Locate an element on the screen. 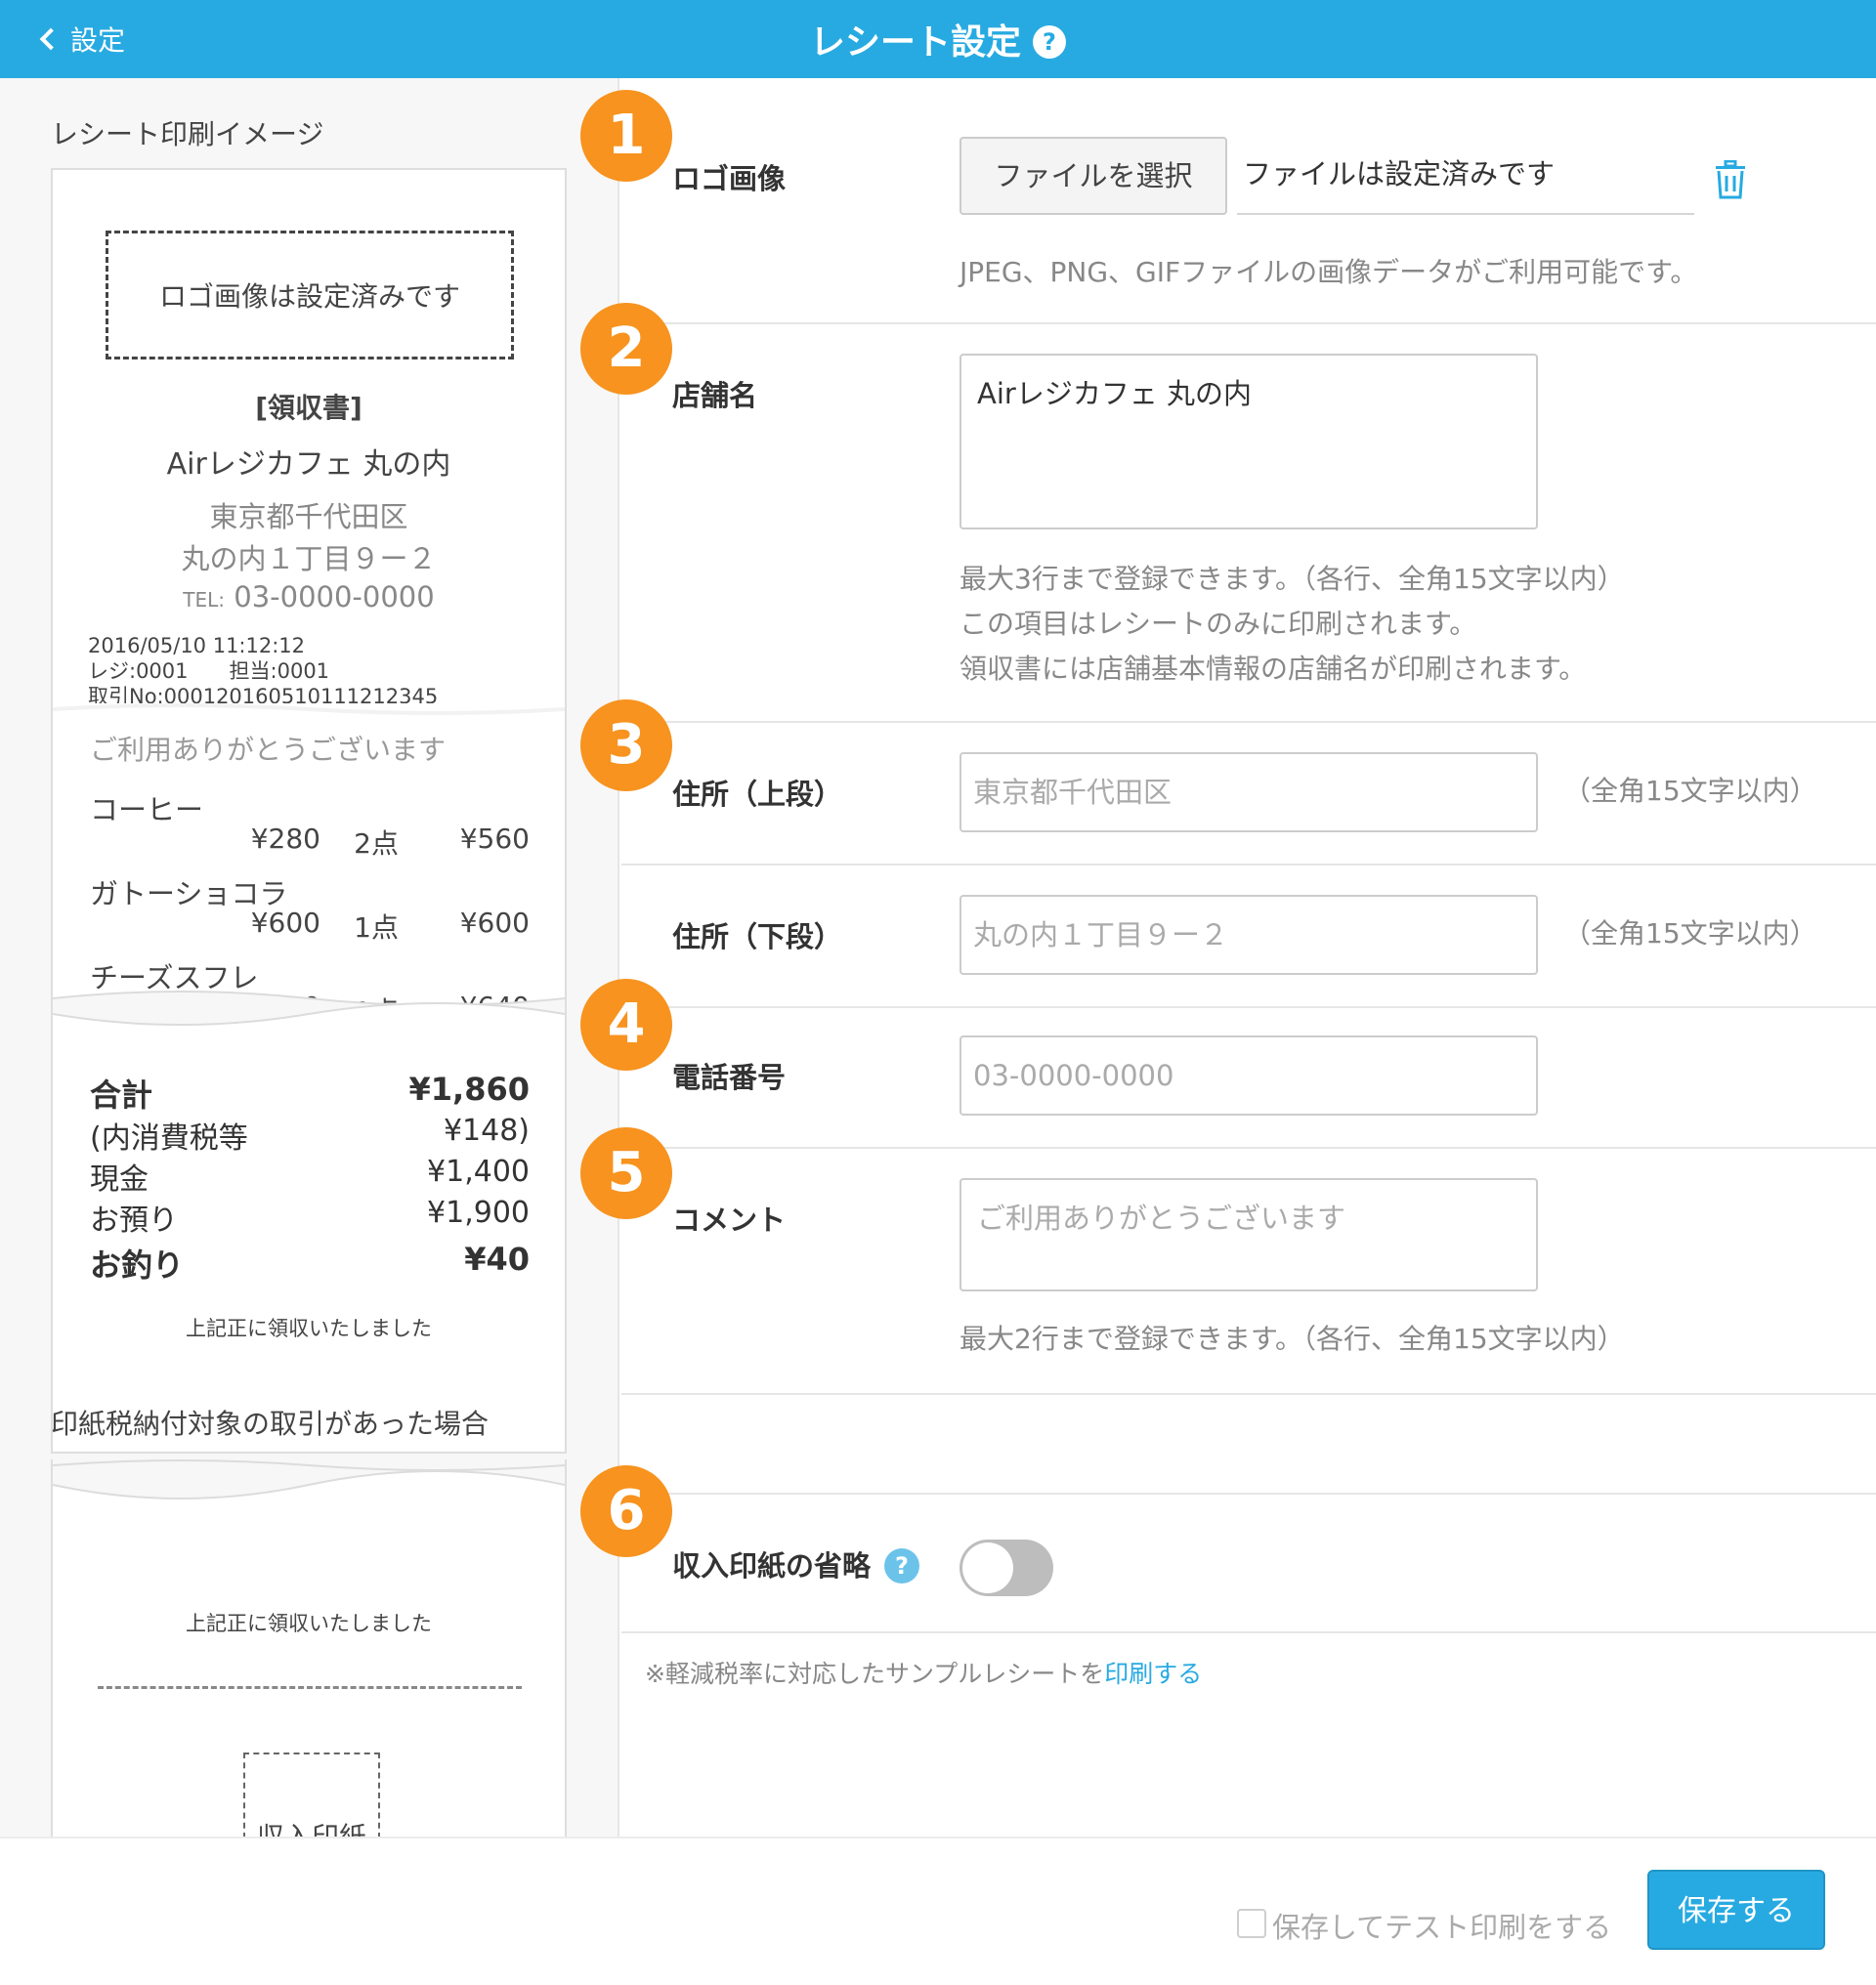 The width and height of the screenshot is (1876, 1985). address-lower-input: 丸の内１丁目９ー２ is located at coordinates (1248, 935).